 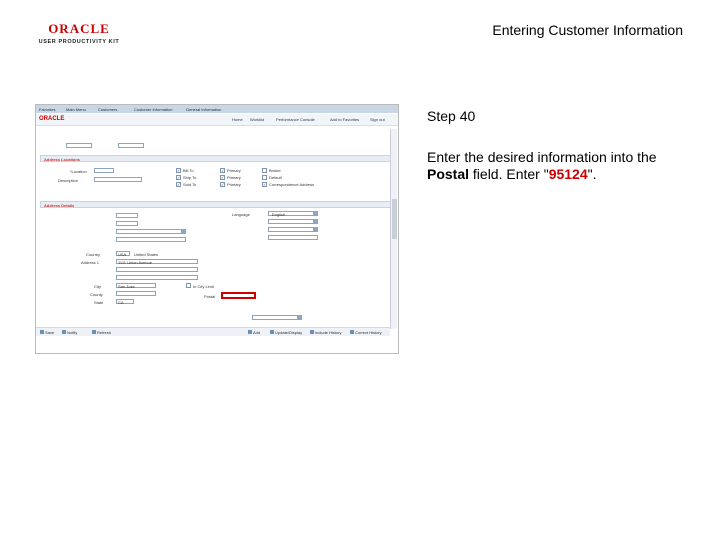 What do you see at coordinates (178, 170) in the screenshot?
I see `bill-to-checkbox: ✓` at bounding box center [178, 170].